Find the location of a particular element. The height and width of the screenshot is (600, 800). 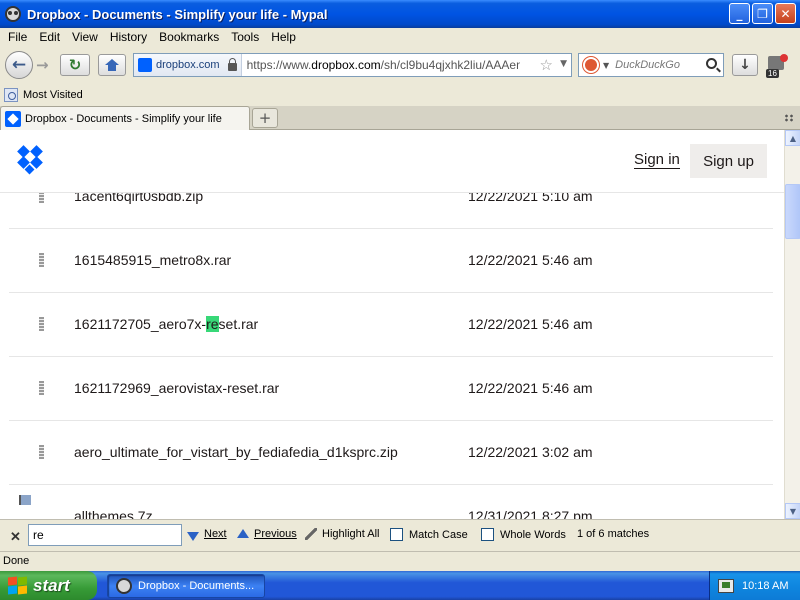

downloads-button: ↓ is located at coordinates (745, 65).